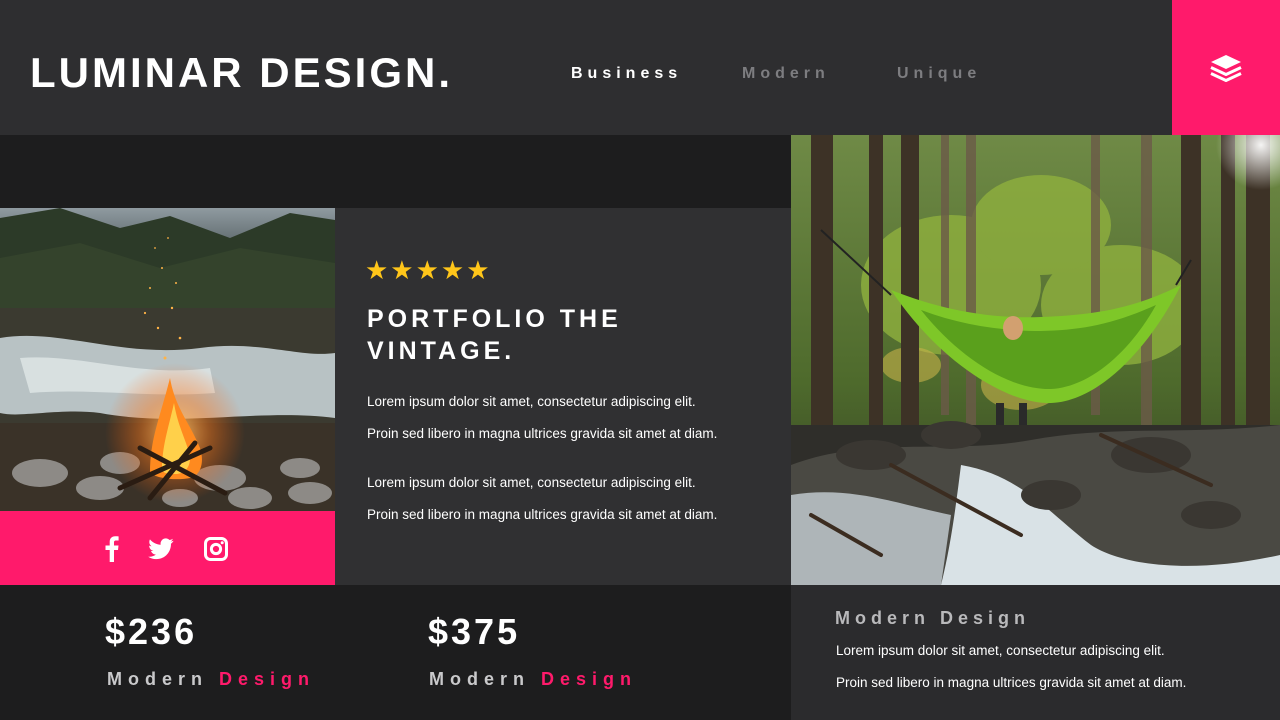 The width and height of the screenshot is (1280, 720). Describe the element at coordinates (428, 270) in the screenshot. I see `star-rating: ★★★★★` at that location.